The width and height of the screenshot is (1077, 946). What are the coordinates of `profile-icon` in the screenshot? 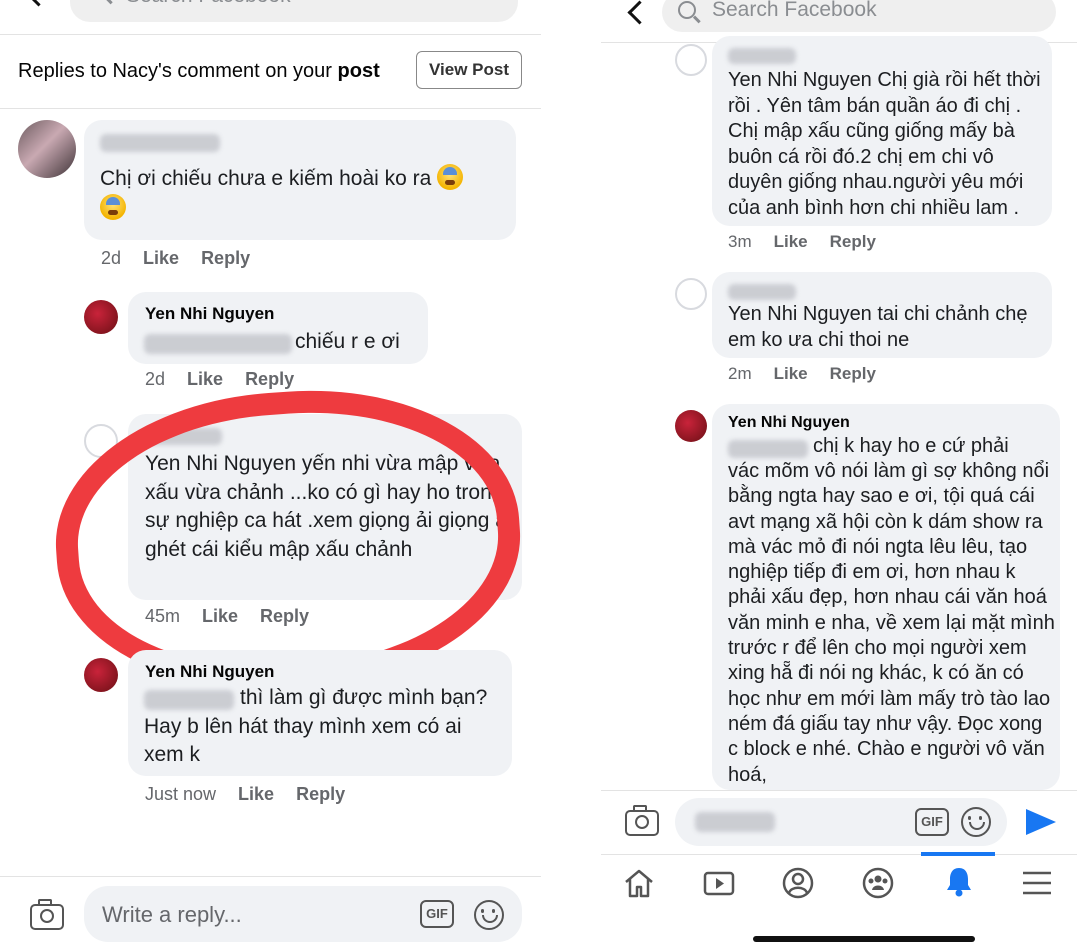 It's located at (798, 883).